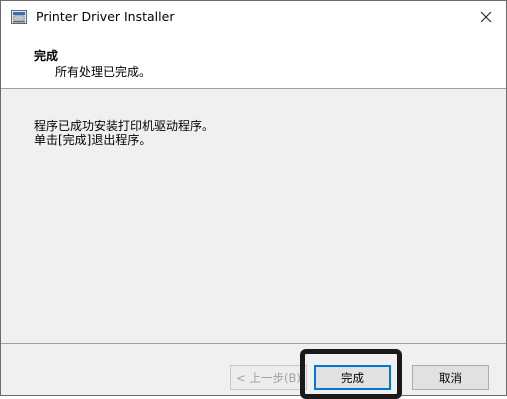 The image size is (507, 399). Describe the element at coordinates (19, 17) in the screenshot. I see `printer-installer-icon` at that location.